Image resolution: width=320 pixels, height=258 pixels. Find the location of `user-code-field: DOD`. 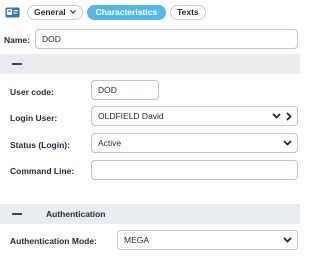

user-code-field: DOD is located at coordinates (125, 90).